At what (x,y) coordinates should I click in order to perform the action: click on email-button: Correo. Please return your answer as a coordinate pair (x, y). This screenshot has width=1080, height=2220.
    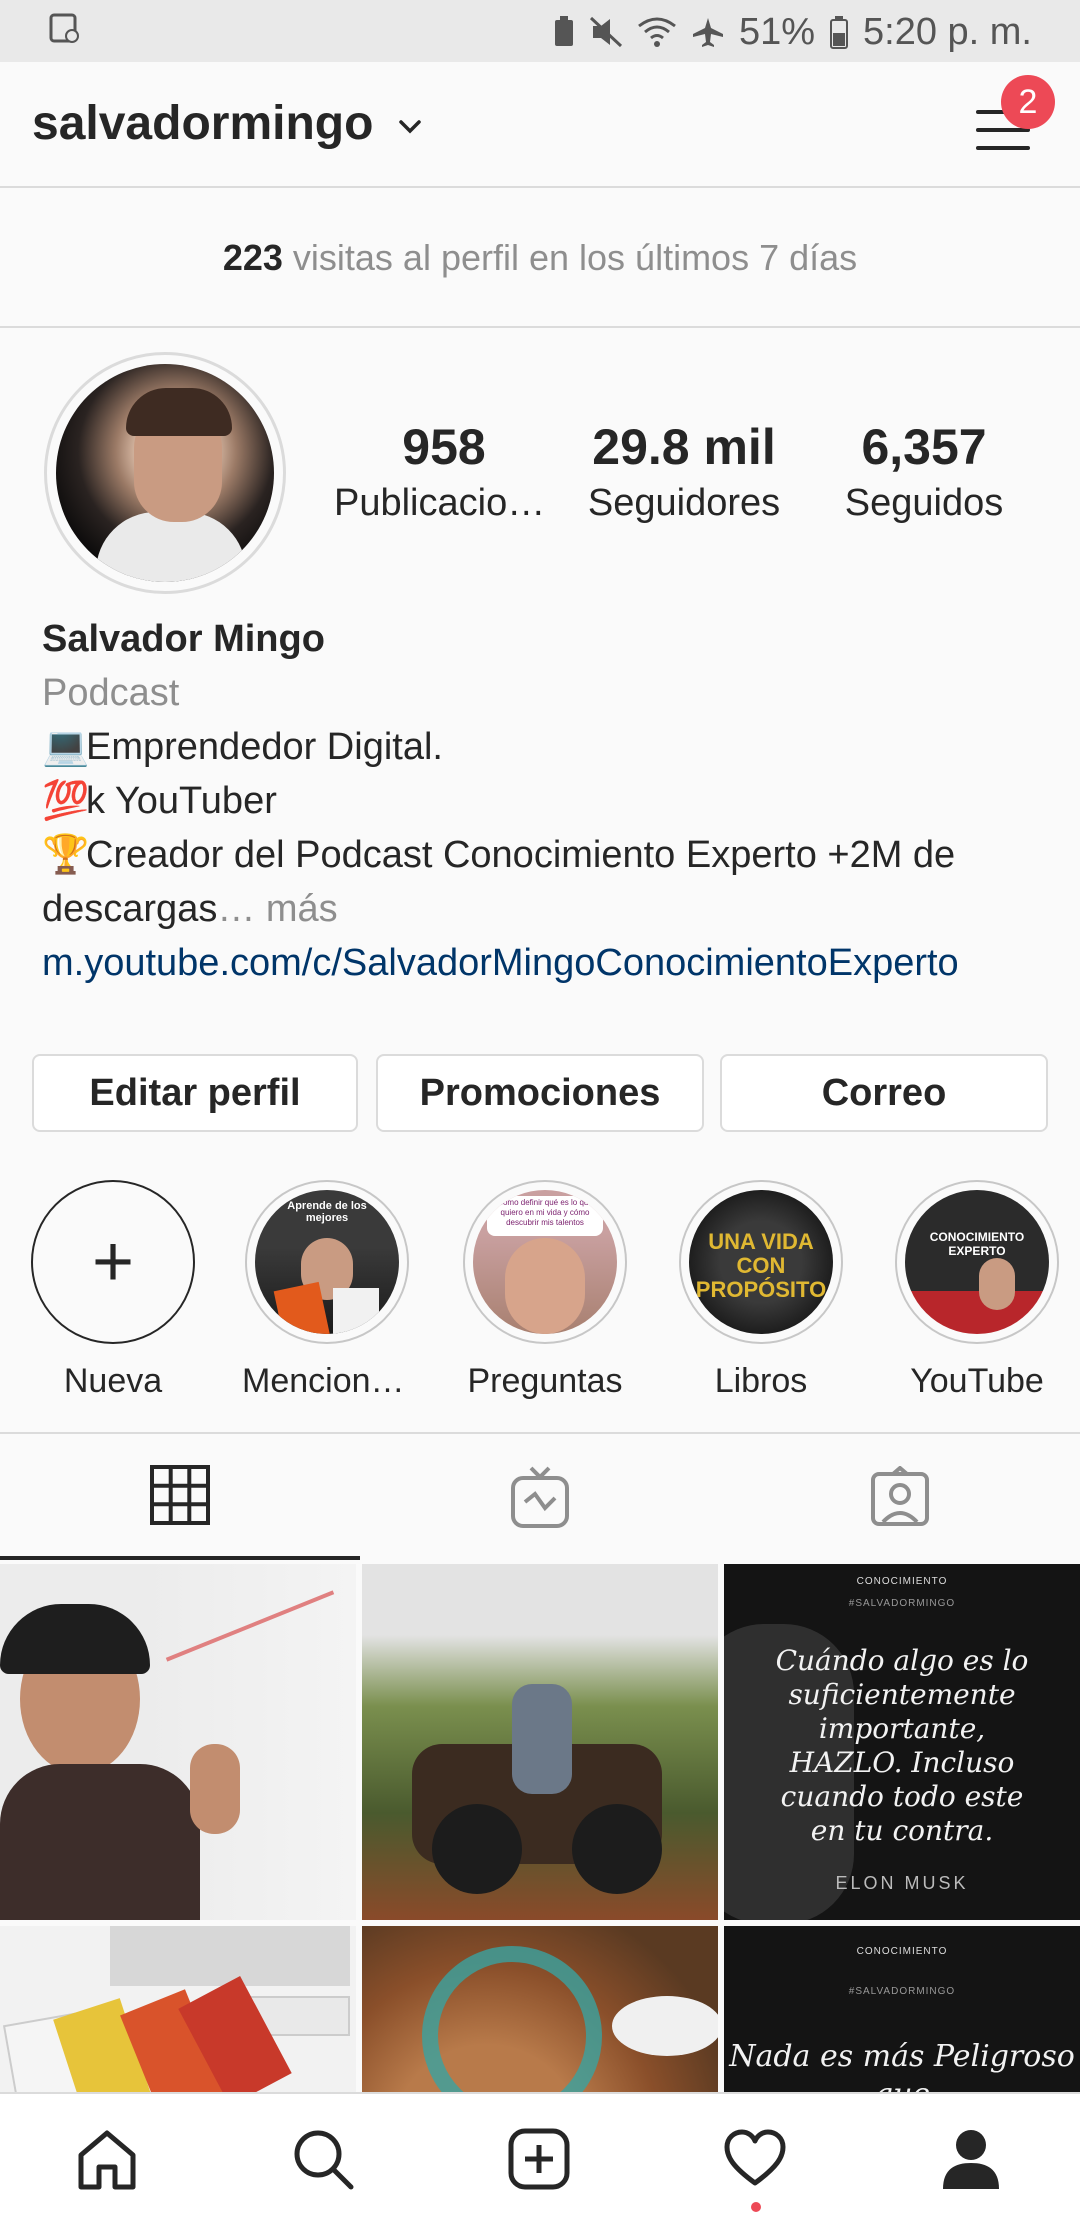
    Looking at the image, I should click on (884, 1093).